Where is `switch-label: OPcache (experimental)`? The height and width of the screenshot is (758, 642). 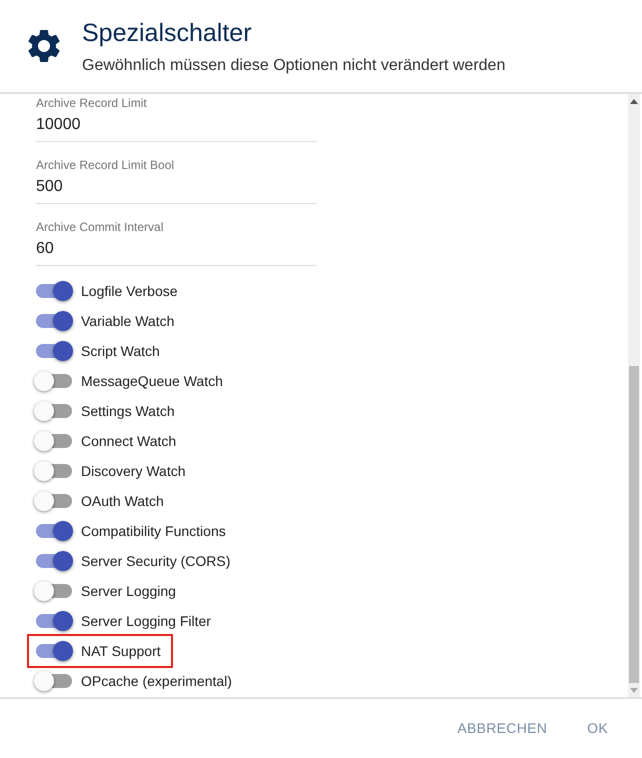
switch-label: OPcache (experimental) is located at coordinates (156, 681).